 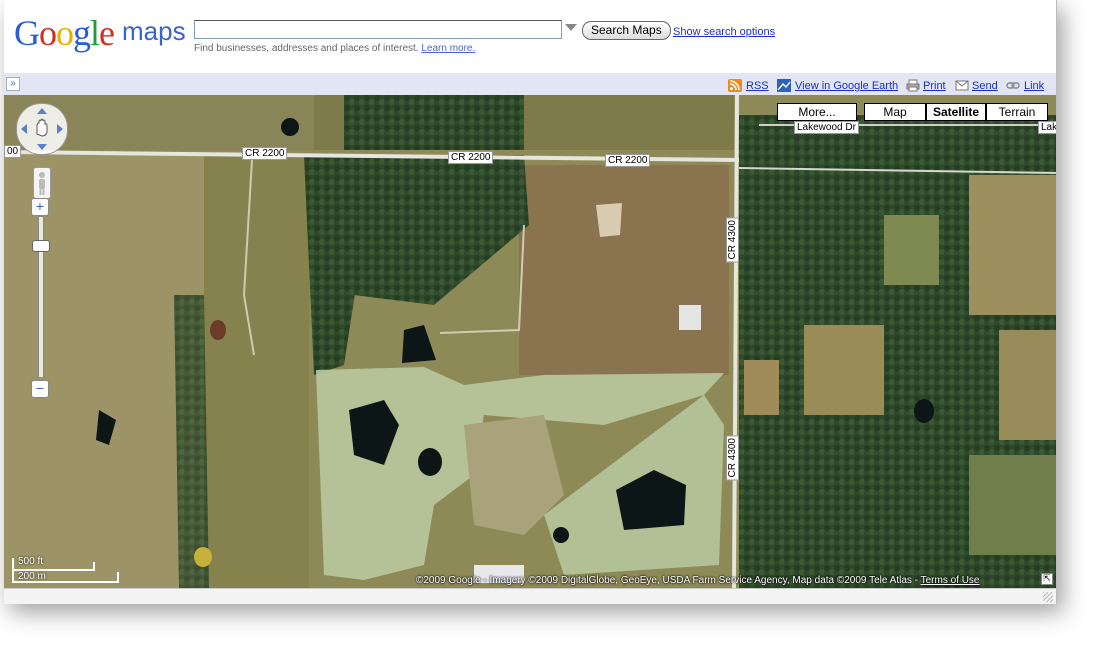 What do you see at coordinates (41, 246) in the screenshot?
I see `zoom-slider-thumb` at bounding box center [41, 246].